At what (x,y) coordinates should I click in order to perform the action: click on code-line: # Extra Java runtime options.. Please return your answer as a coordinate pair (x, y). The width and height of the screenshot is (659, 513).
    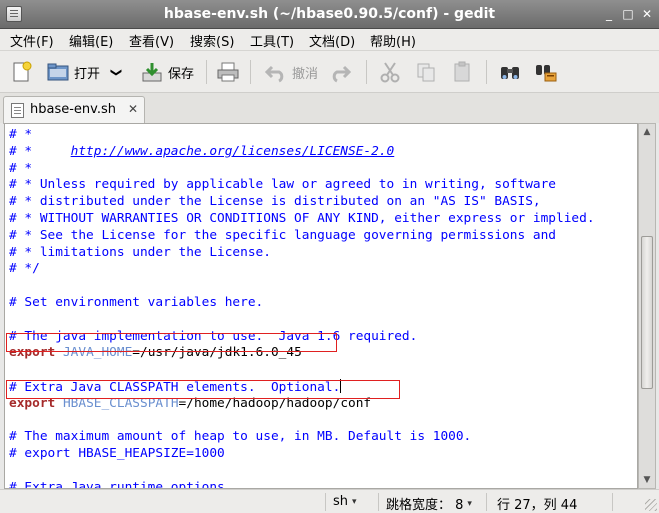
    Looking at the image, I should click on (302, 484).